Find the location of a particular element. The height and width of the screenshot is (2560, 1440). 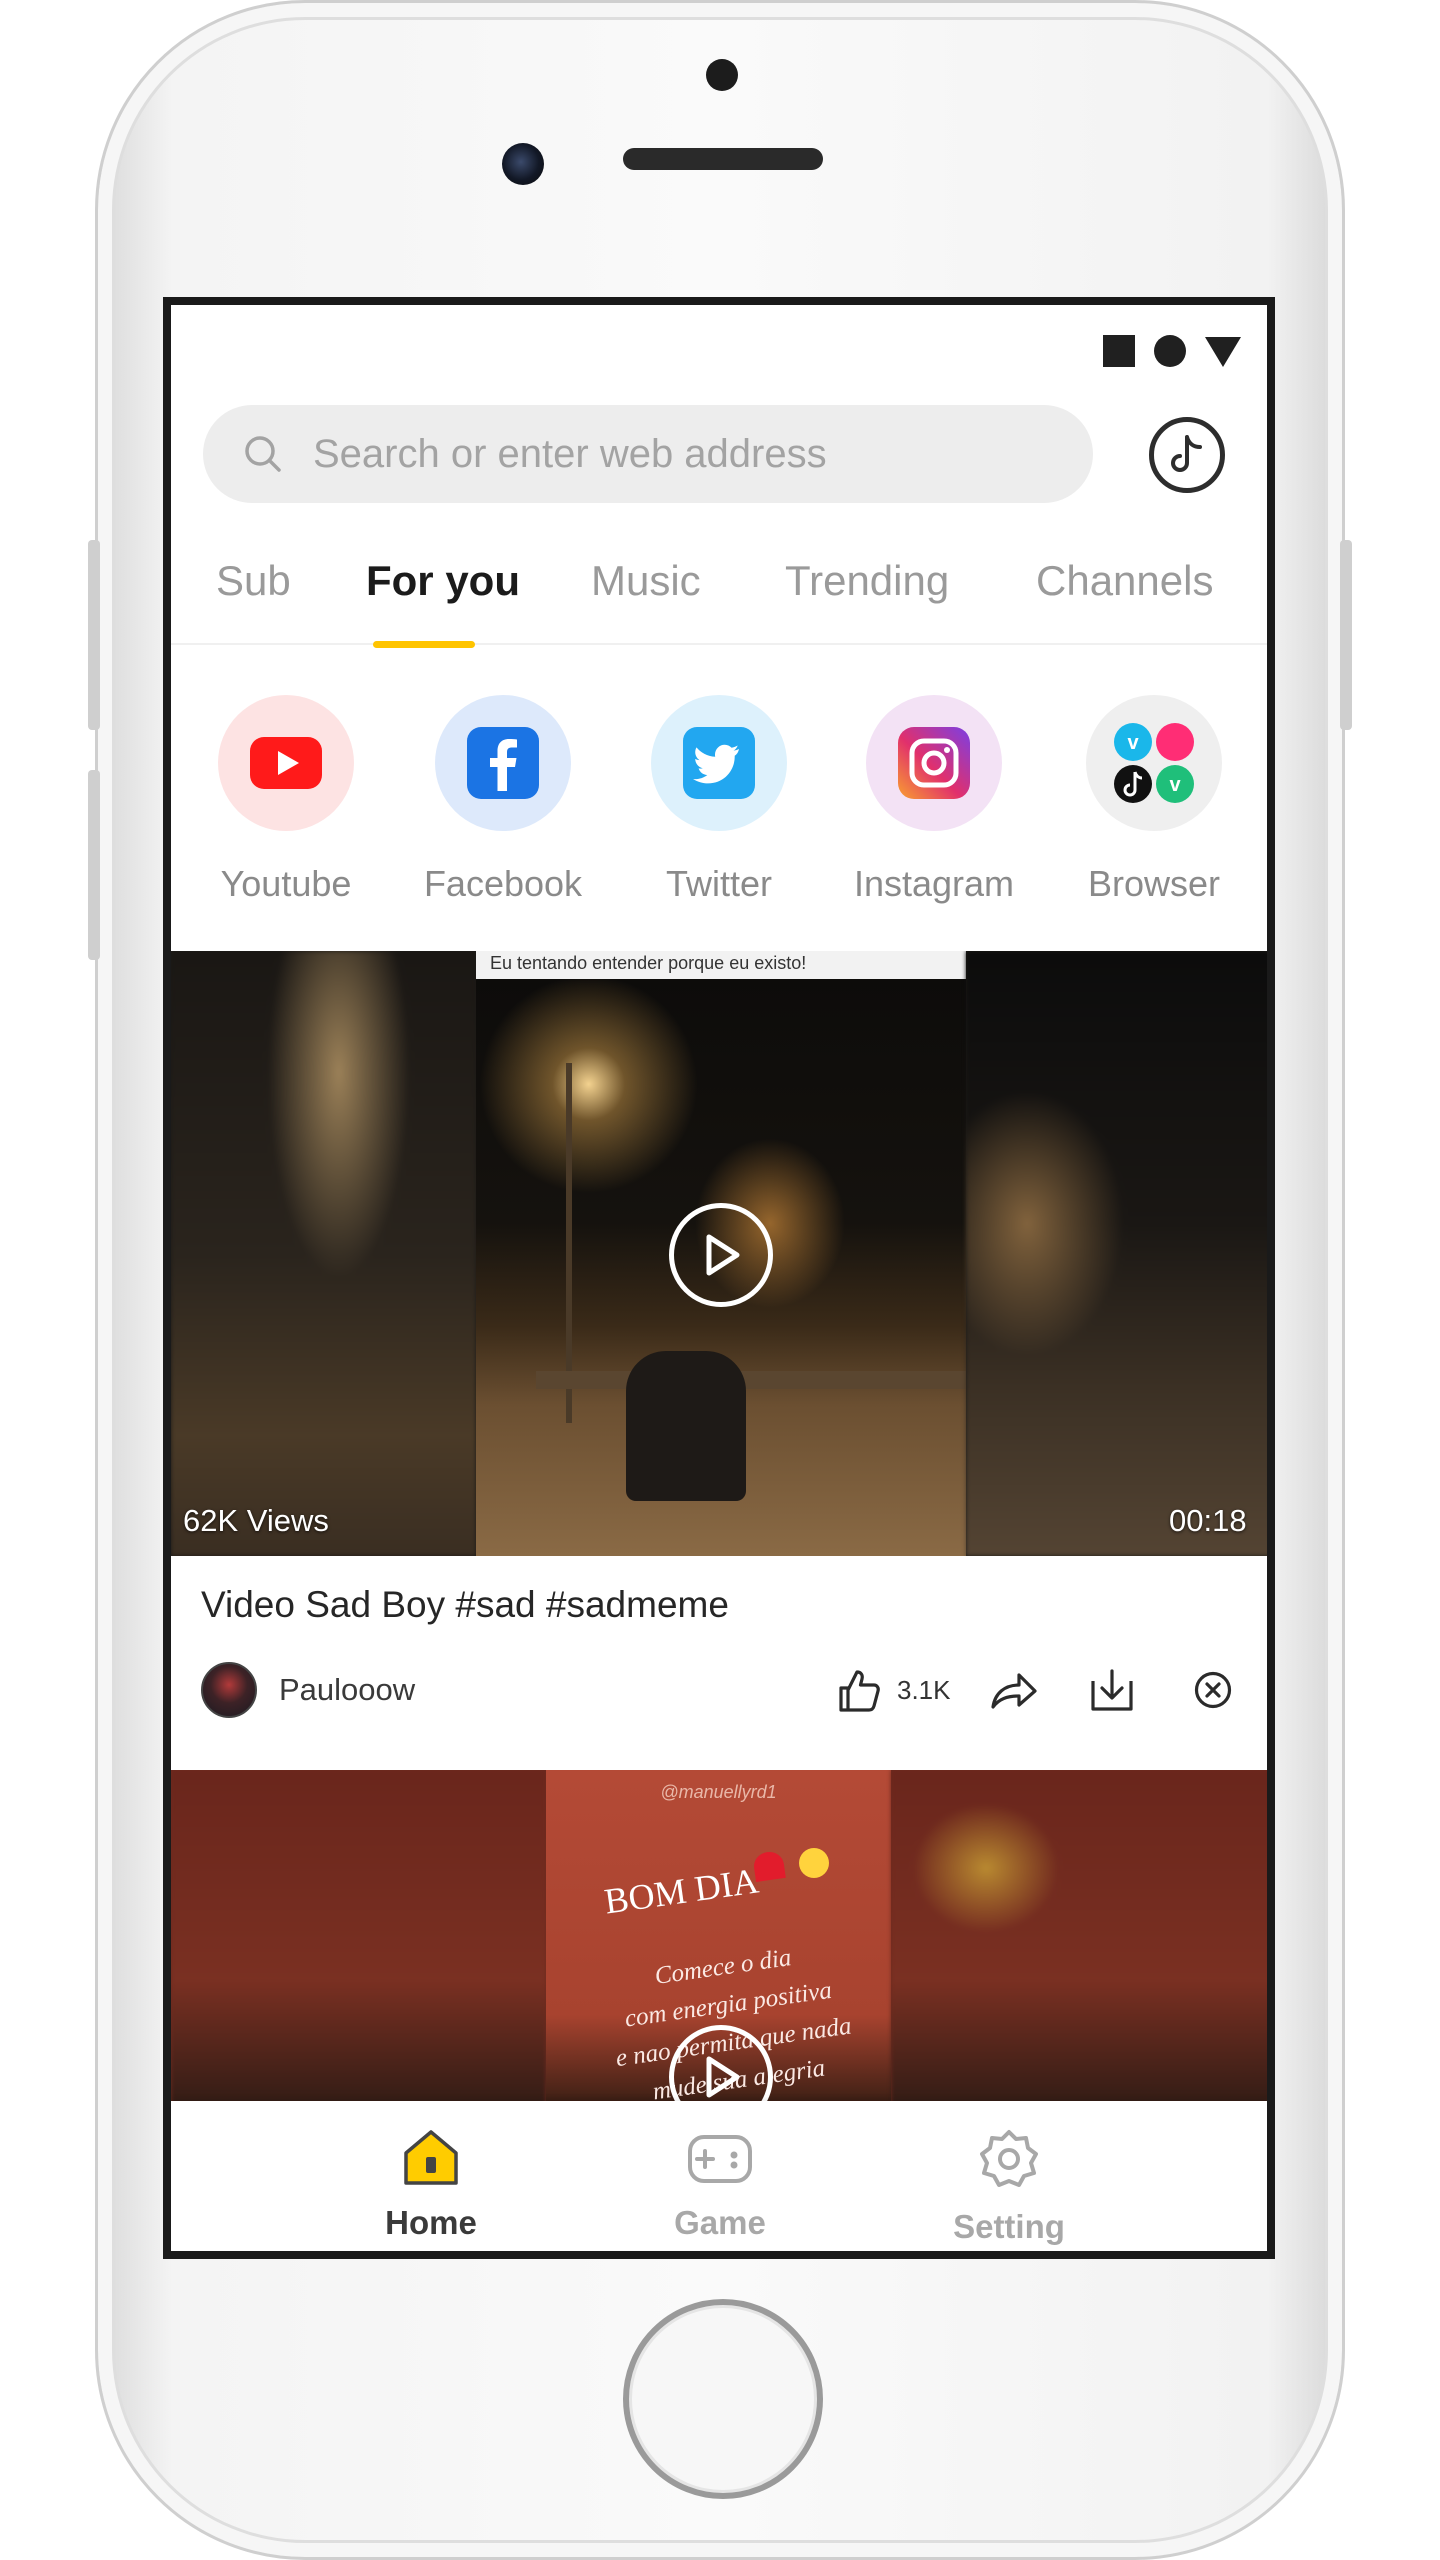

earpiece-speaker is located at coordinates (723, 159).